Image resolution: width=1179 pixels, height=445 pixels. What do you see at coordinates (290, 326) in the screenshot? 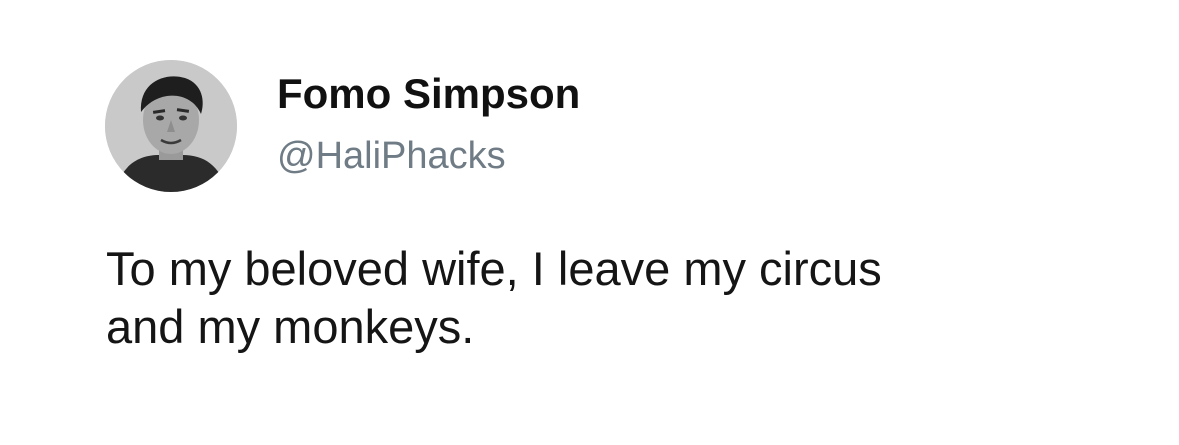
I see `tweet-text-line: and my monkeys.` at bounding box center [290, 326].